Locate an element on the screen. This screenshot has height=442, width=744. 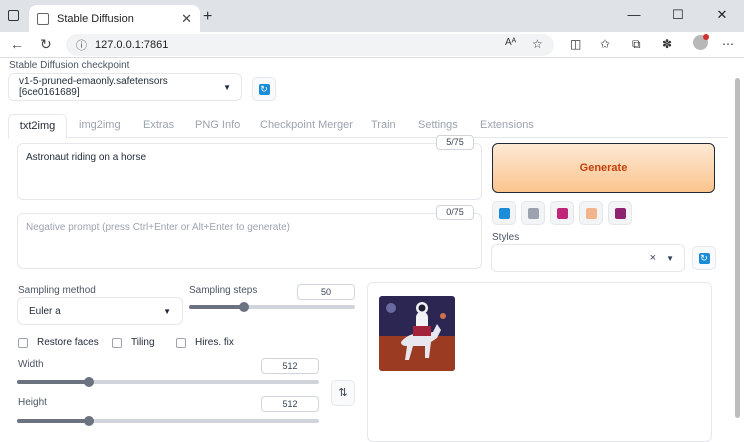
more-menu-icon: ⋯ is located at coordinates (728, 44).